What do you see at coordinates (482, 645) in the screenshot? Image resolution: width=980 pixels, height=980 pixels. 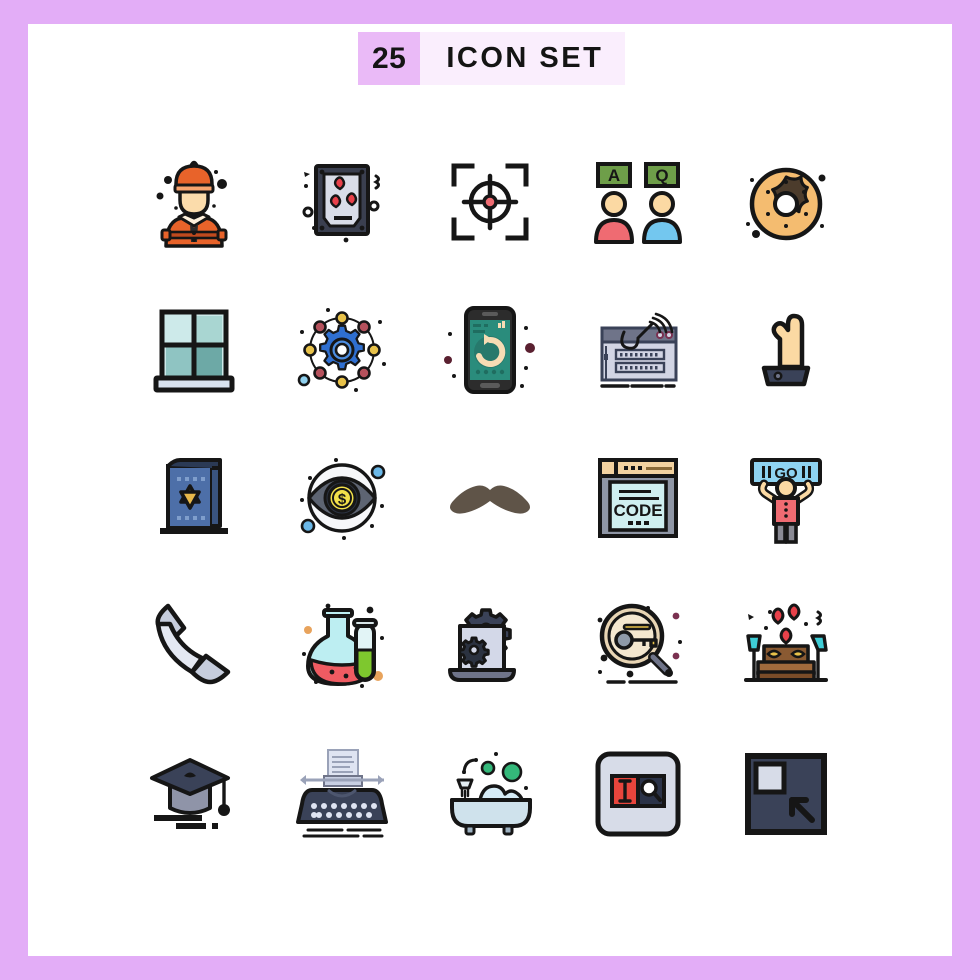 I see `laptop-settings-icon` at bounding box center [482, 645].